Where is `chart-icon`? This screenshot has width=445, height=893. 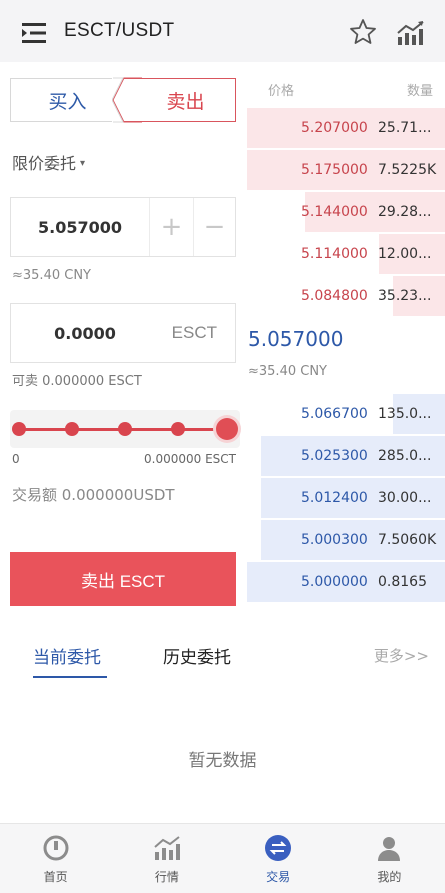 chart-icon is located at coordinates (411, 33).